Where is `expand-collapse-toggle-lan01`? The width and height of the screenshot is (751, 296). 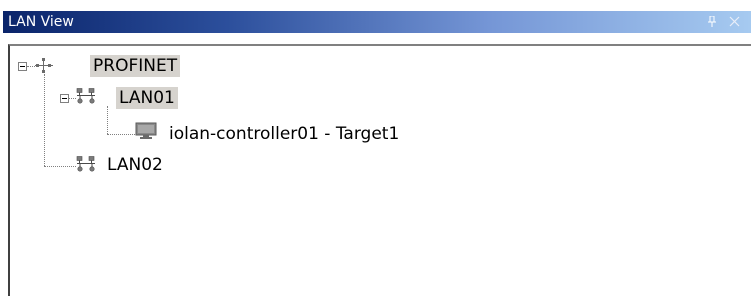 expand-collapse-toggle-lan01 is located at coordinates (64, 98).